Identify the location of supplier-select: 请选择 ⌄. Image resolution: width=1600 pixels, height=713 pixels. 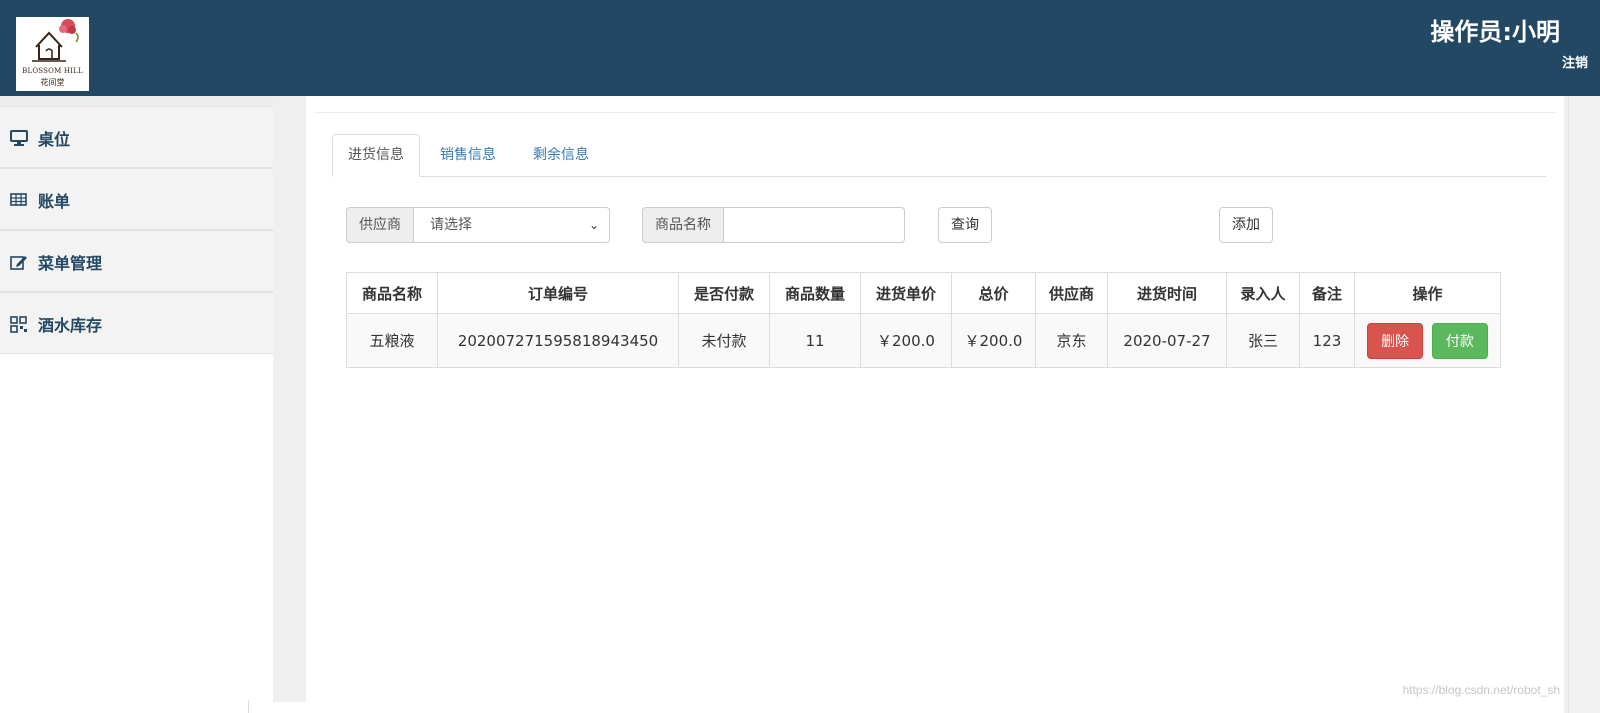
(511, 225).